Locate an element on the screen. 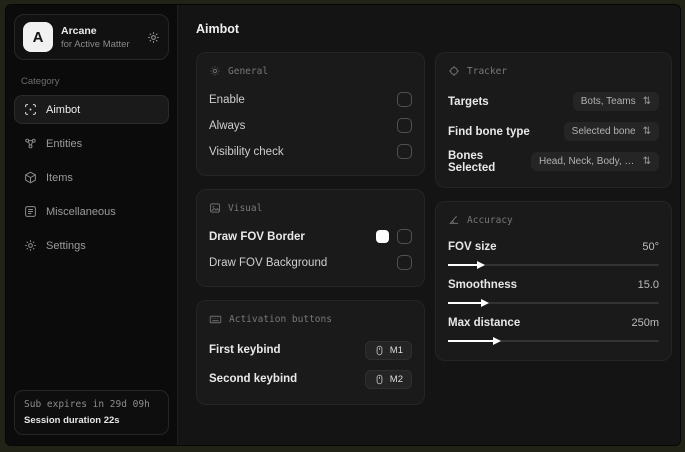  setting-label: Find bone type is located at coordinates (489, 131).